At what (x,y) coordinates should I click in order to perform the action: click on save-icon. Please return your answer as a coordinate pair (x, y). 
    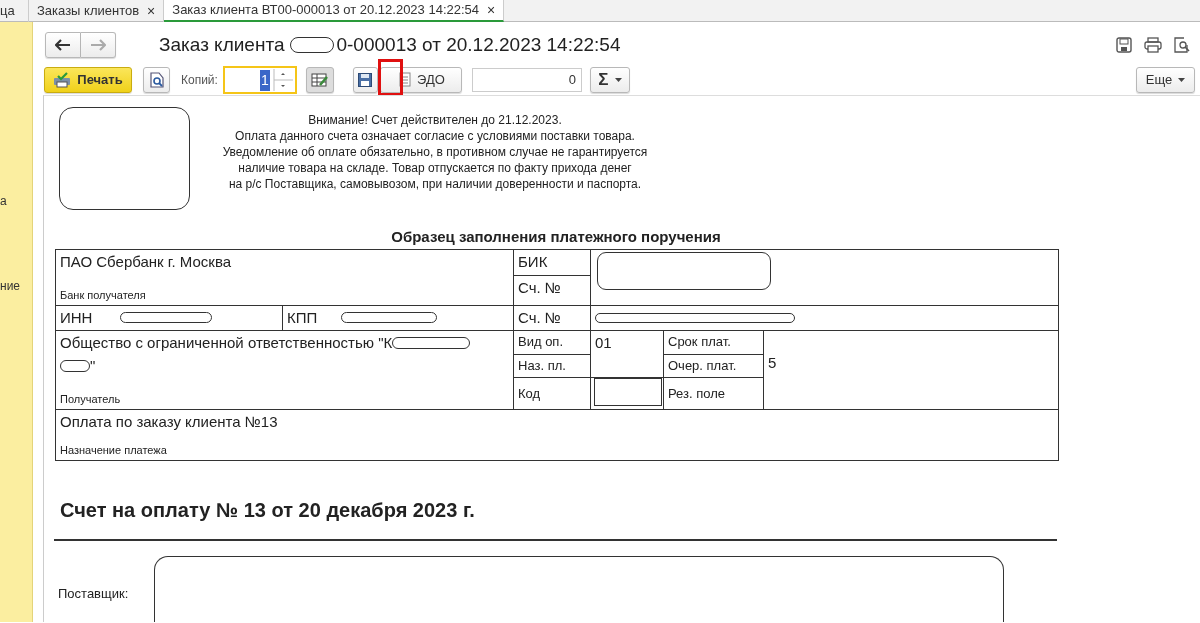
    Looking at the image, I should click on (1124, 45).